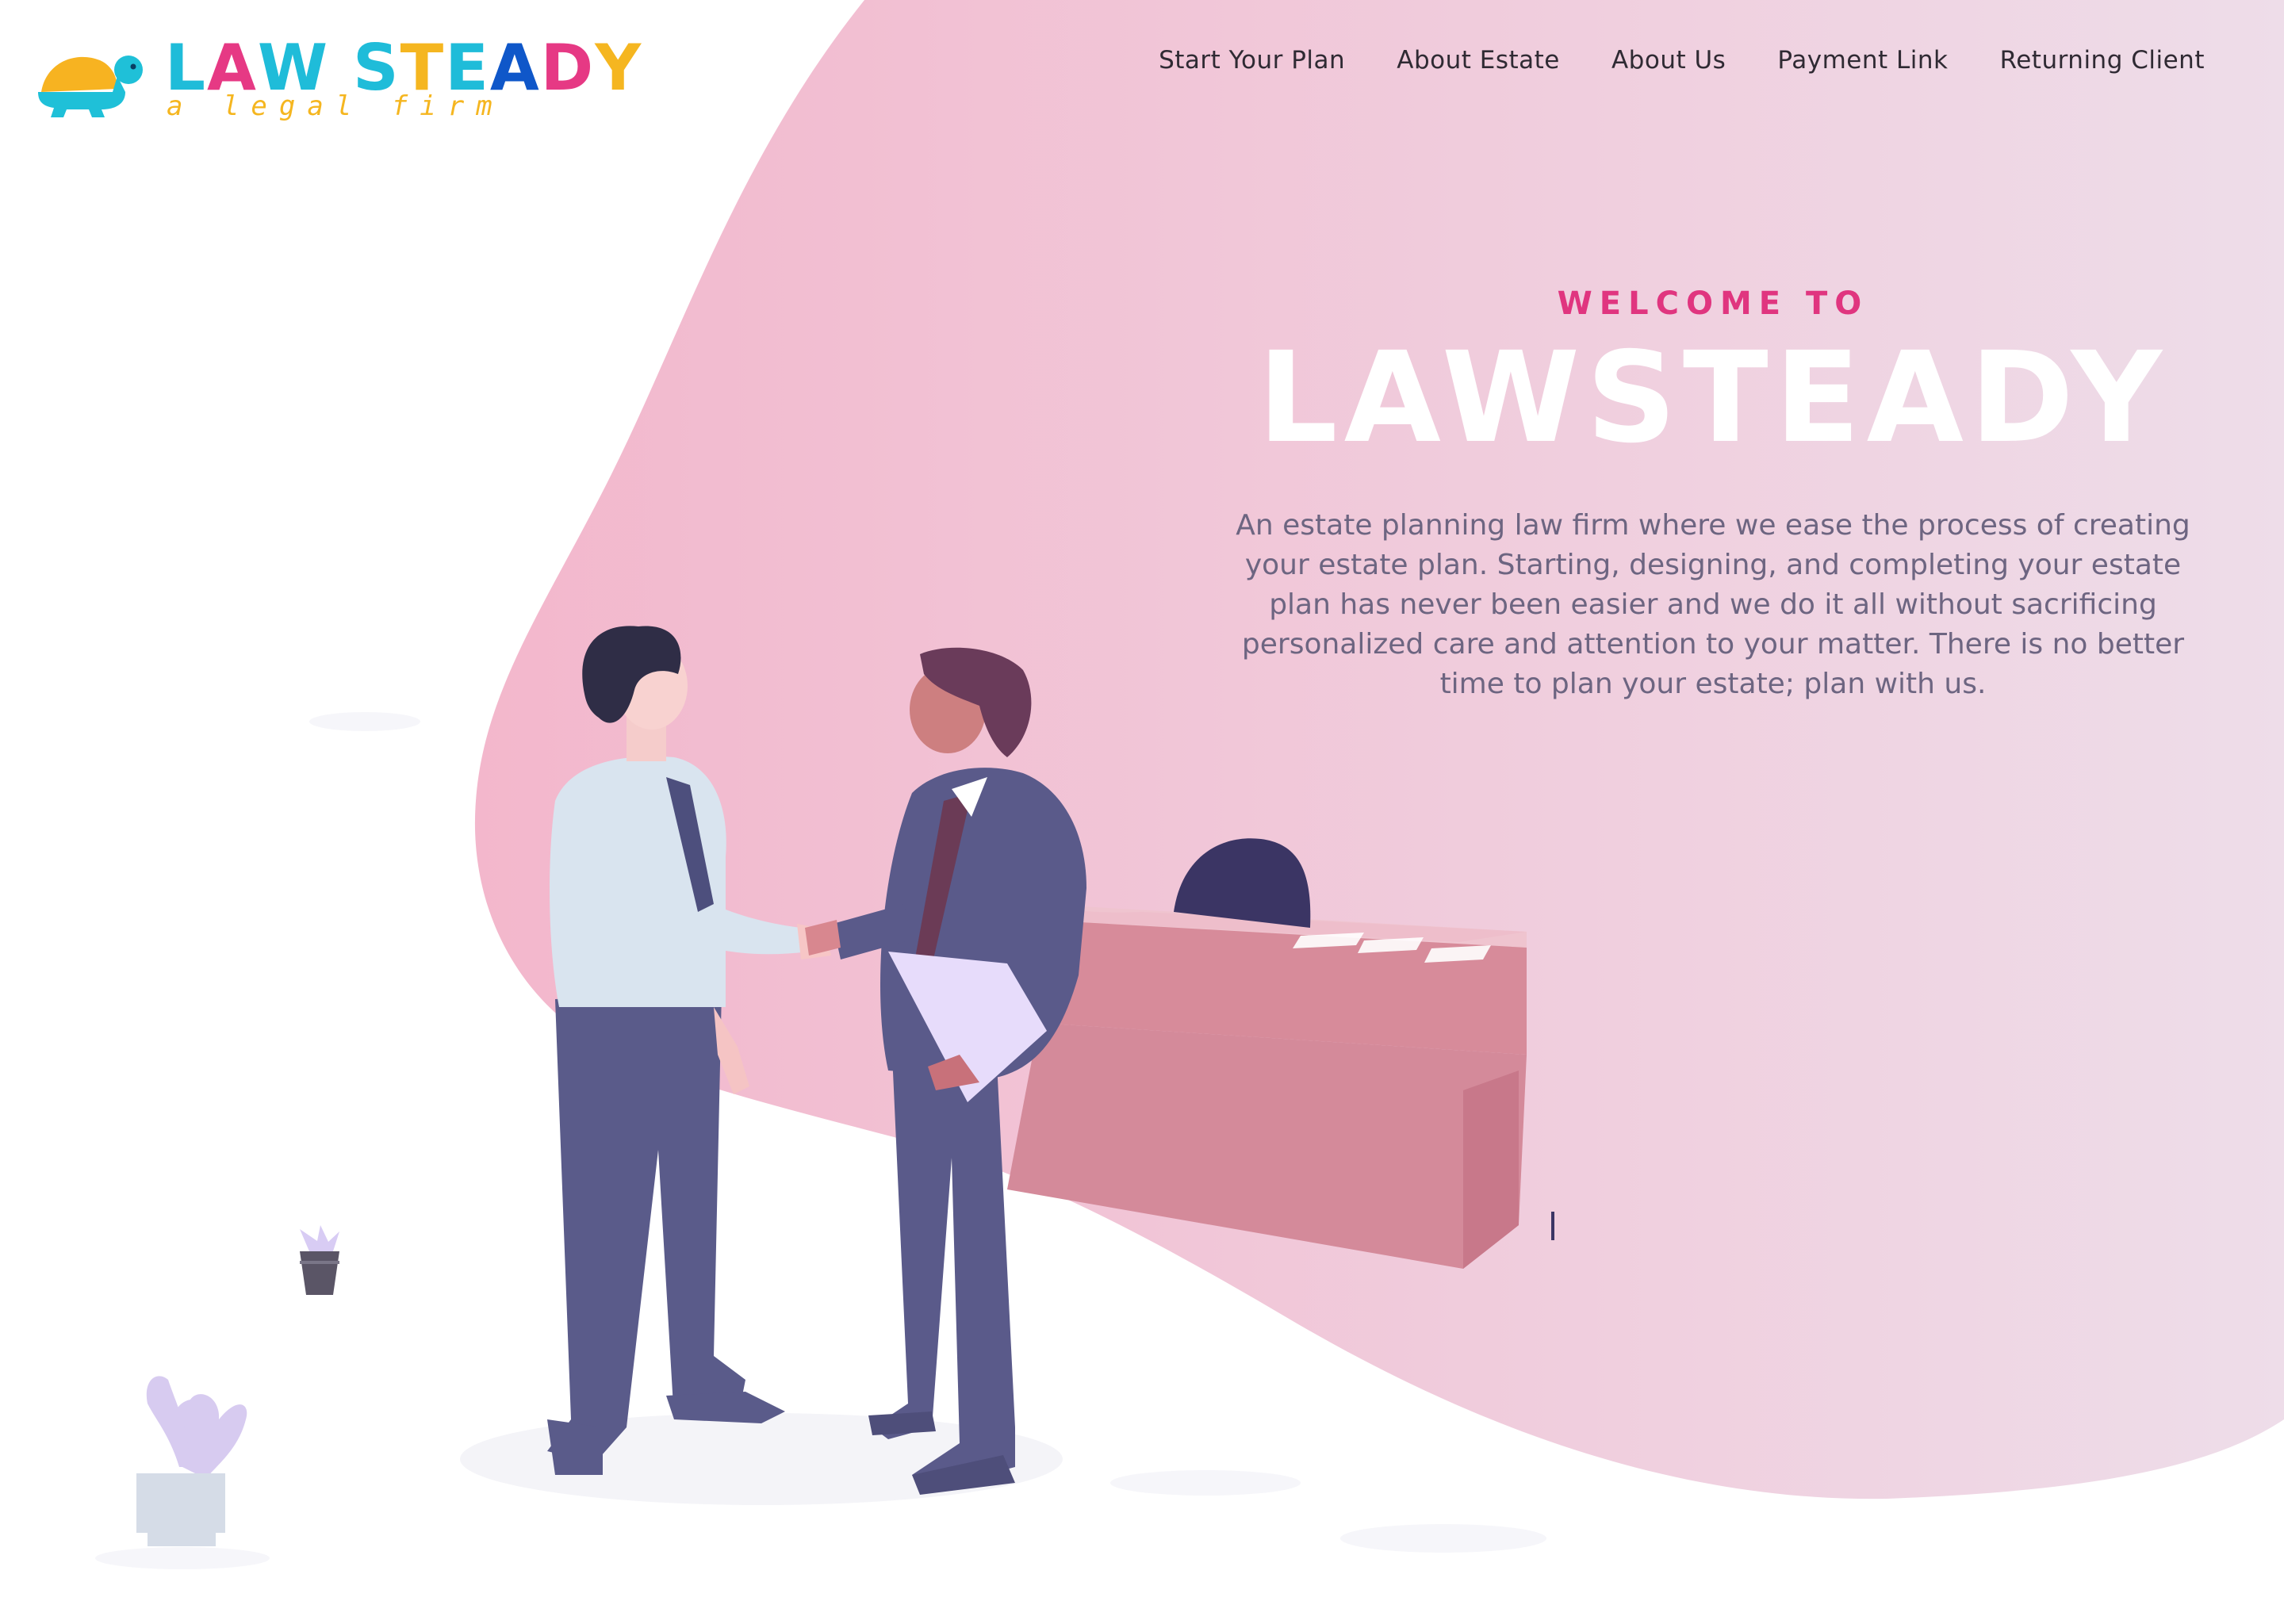  Describe the element at coordinates (568, 68) in the screenshot. I see `logo-letter: D` at that location.